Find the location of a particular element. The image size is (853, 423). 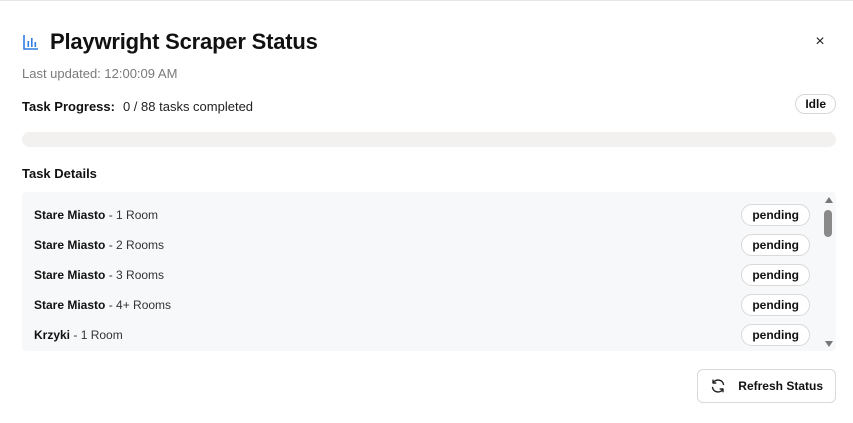

close-button: × is located at coordinates (820, 42).